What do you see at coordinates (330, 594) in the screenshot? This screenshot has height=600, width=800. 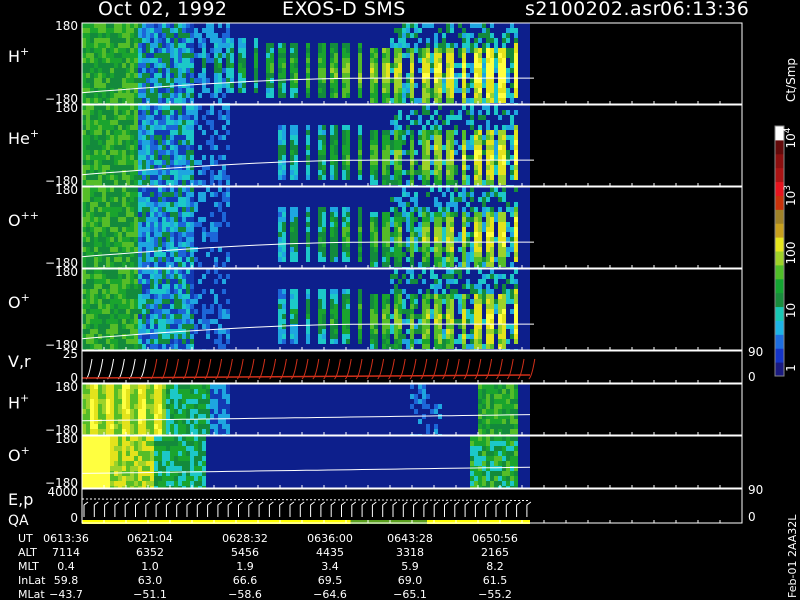 I see `footer-value: −64.6` at bounding box center [330, 594].